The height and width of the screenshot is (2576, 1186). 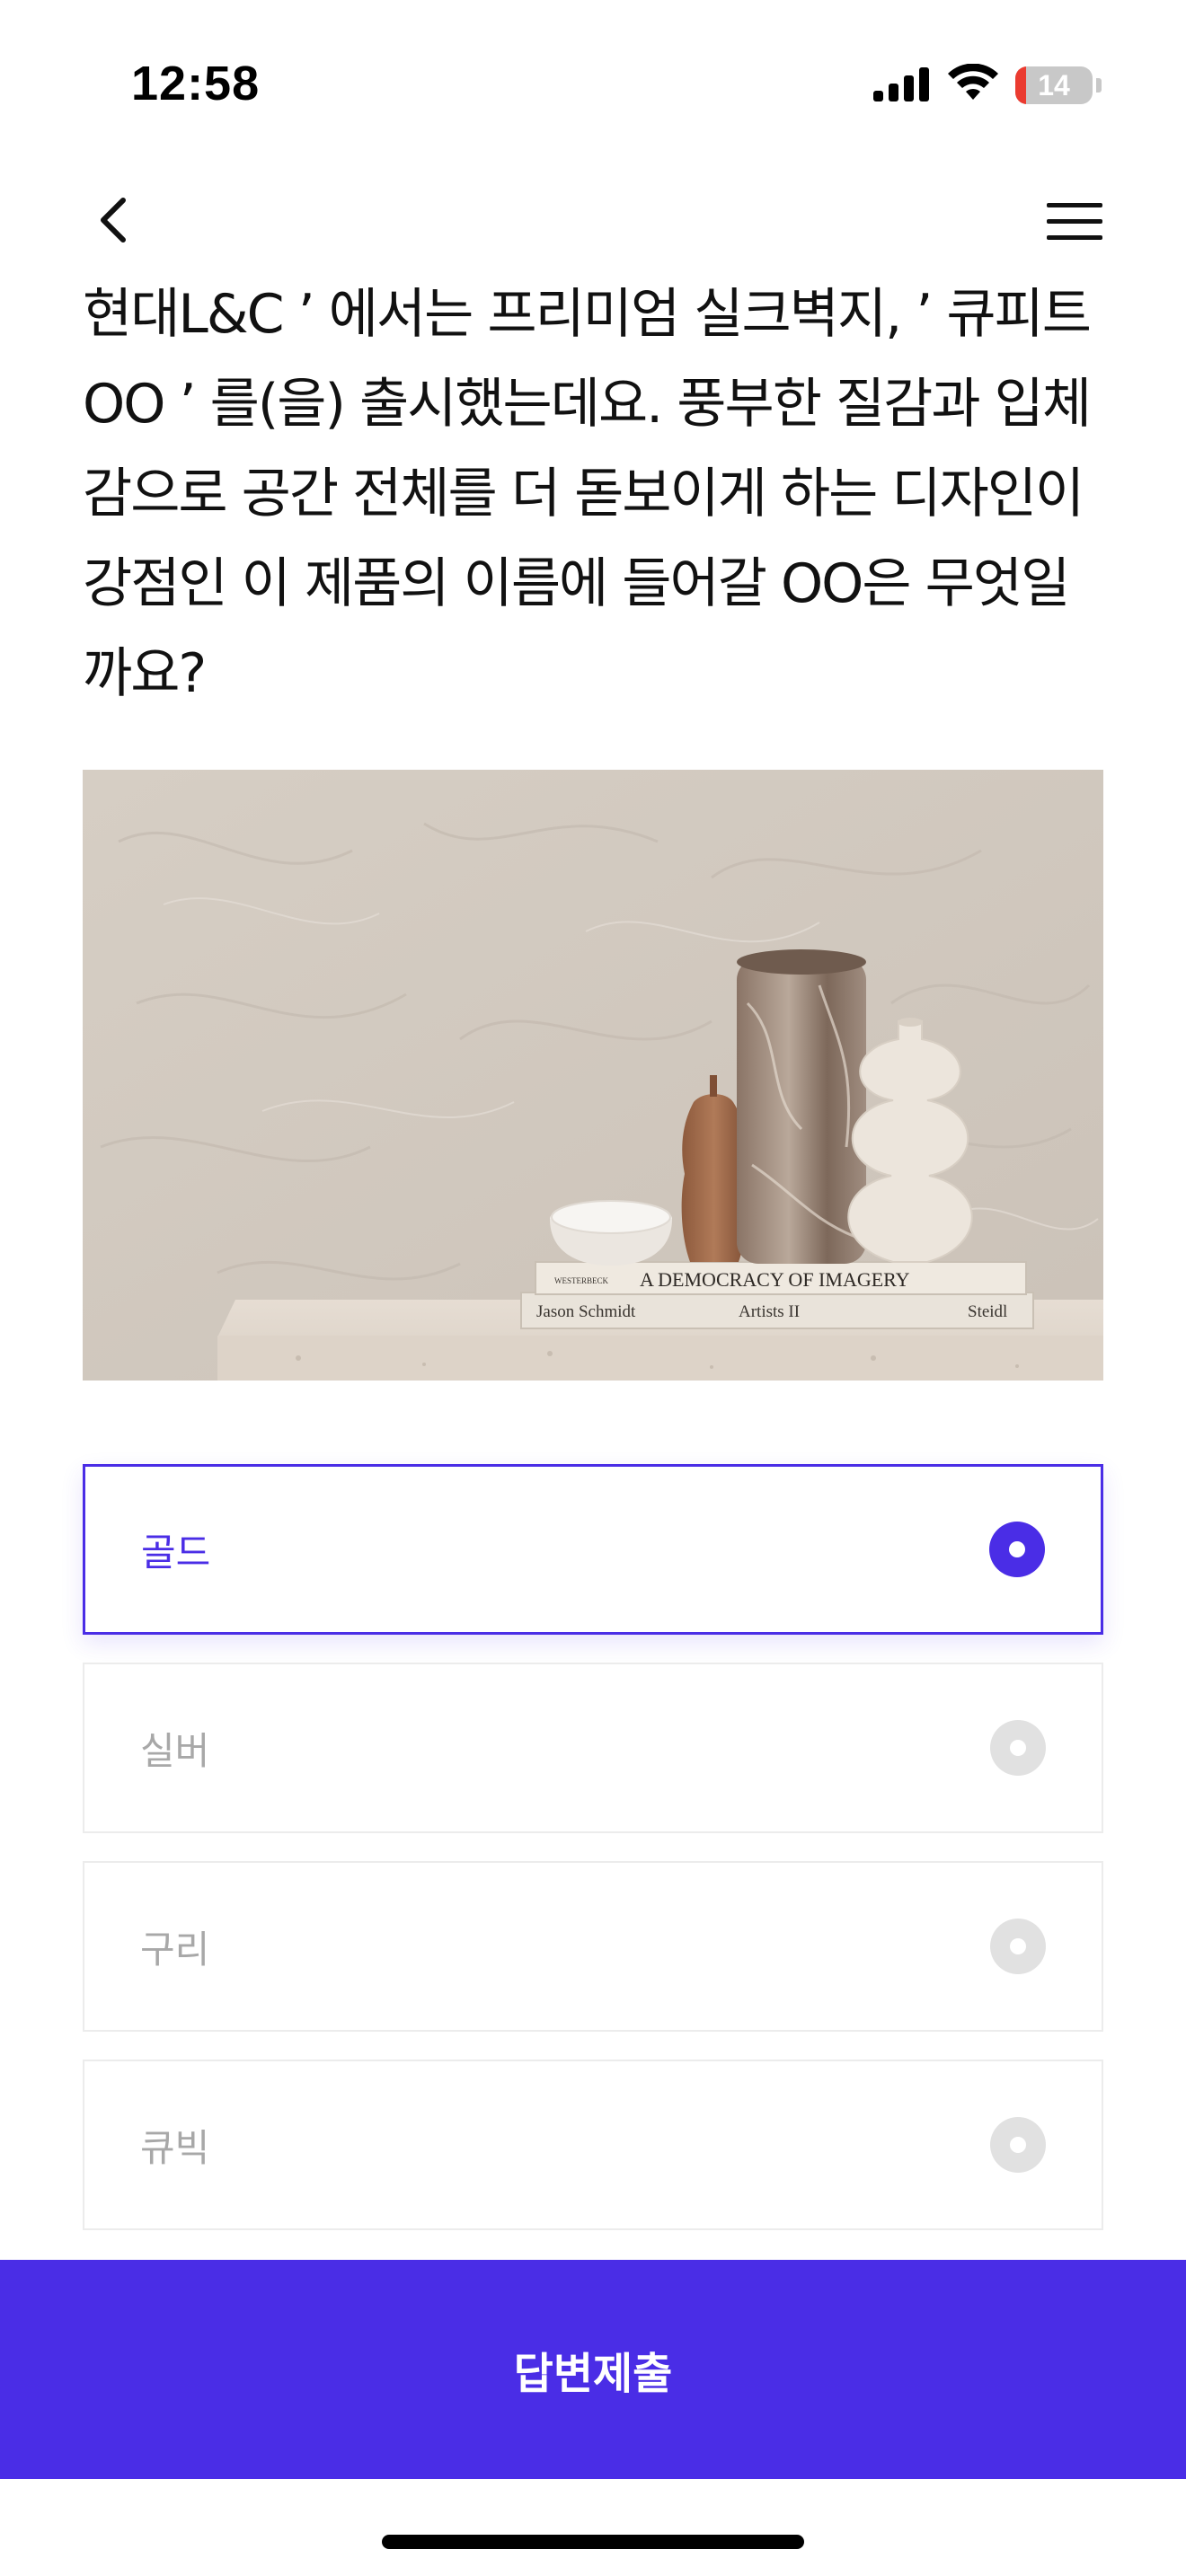 I want to click on cellular-signal-icon, so click(x=902, y=85).